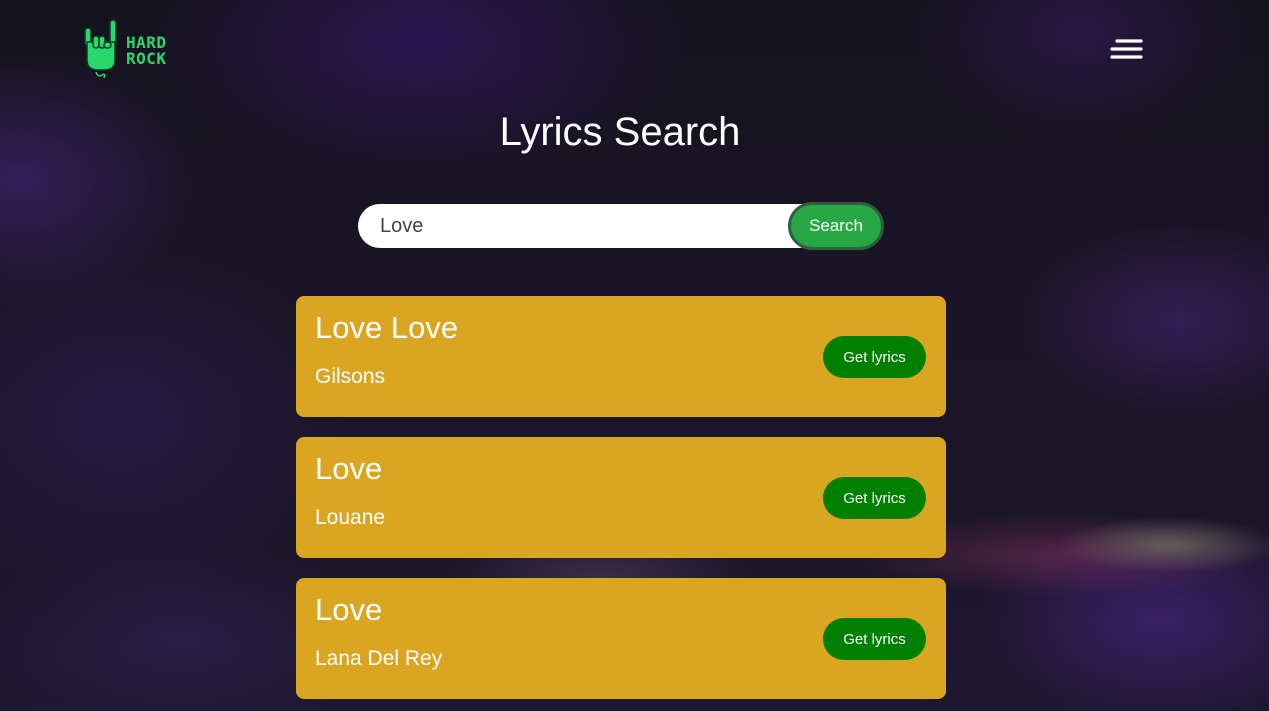  What do you see at coordinates (634, 50) in the screenshot?
I see `header: HARD ROCK` at bounding box center [634, 50].